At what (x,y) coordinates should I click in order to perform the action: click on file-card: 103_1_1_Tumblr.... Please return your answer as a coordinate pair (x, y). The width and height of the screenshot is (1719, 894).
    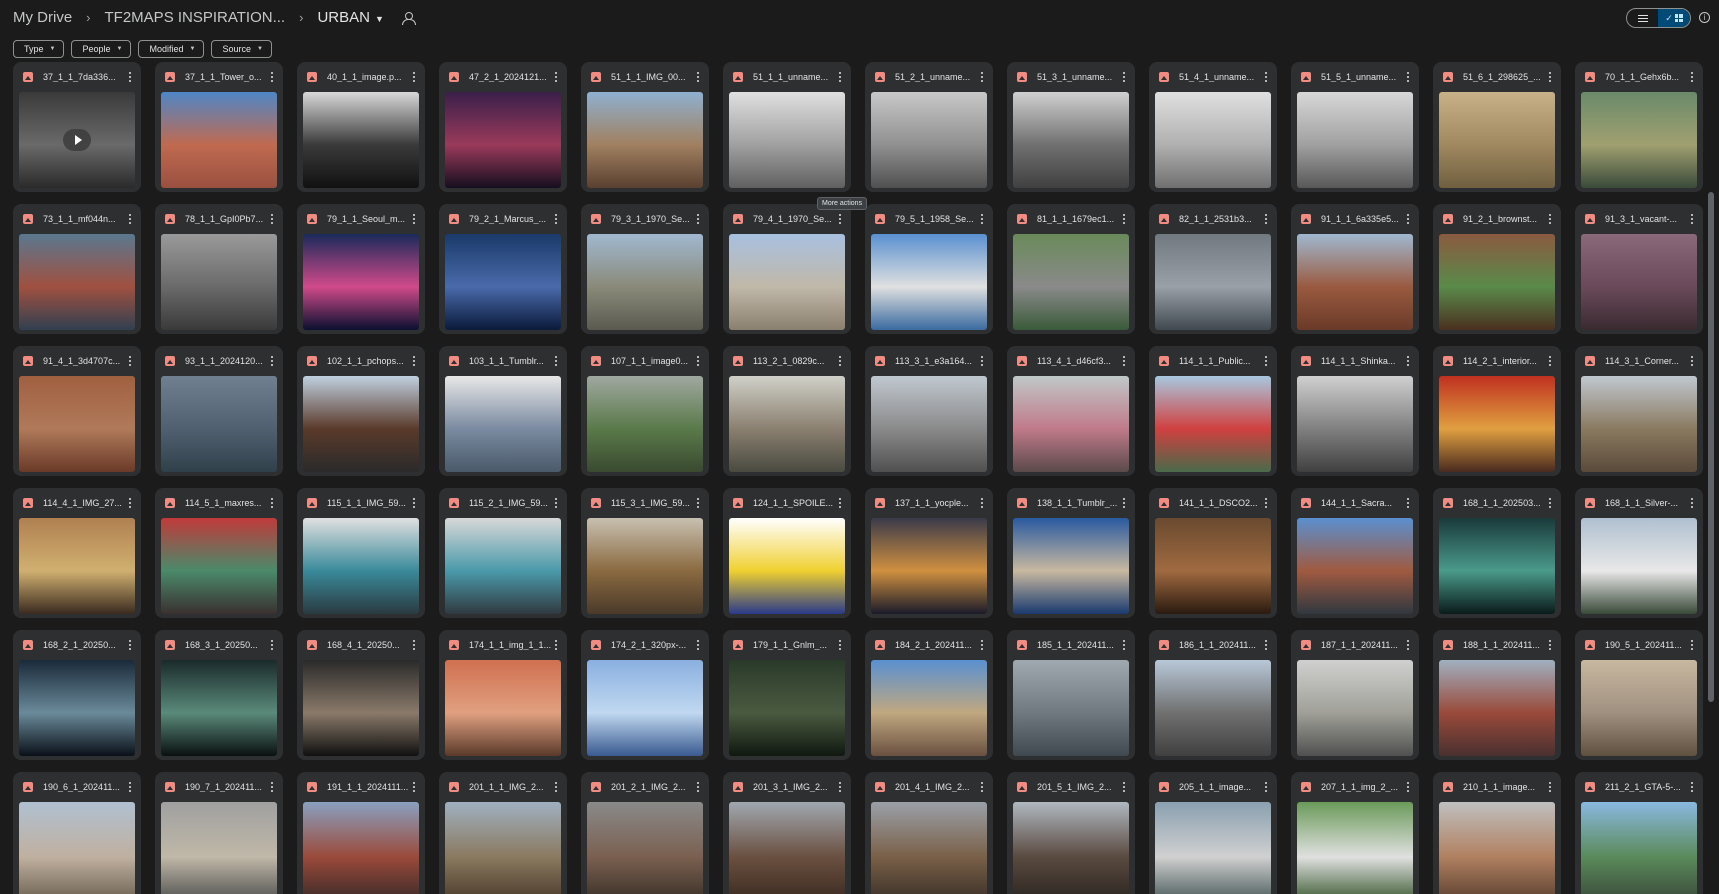
    Looking at the image, I should click on (503, 411).